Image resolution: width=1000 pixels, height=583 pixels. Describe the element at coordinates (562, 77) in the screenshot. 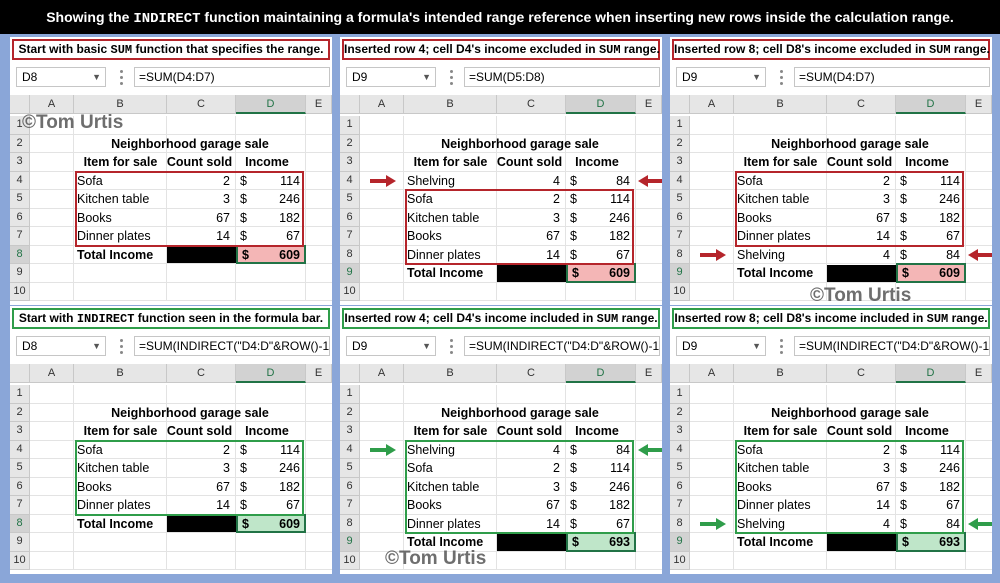

I see `formula-input: =SUM(D5:D8)` at that location.